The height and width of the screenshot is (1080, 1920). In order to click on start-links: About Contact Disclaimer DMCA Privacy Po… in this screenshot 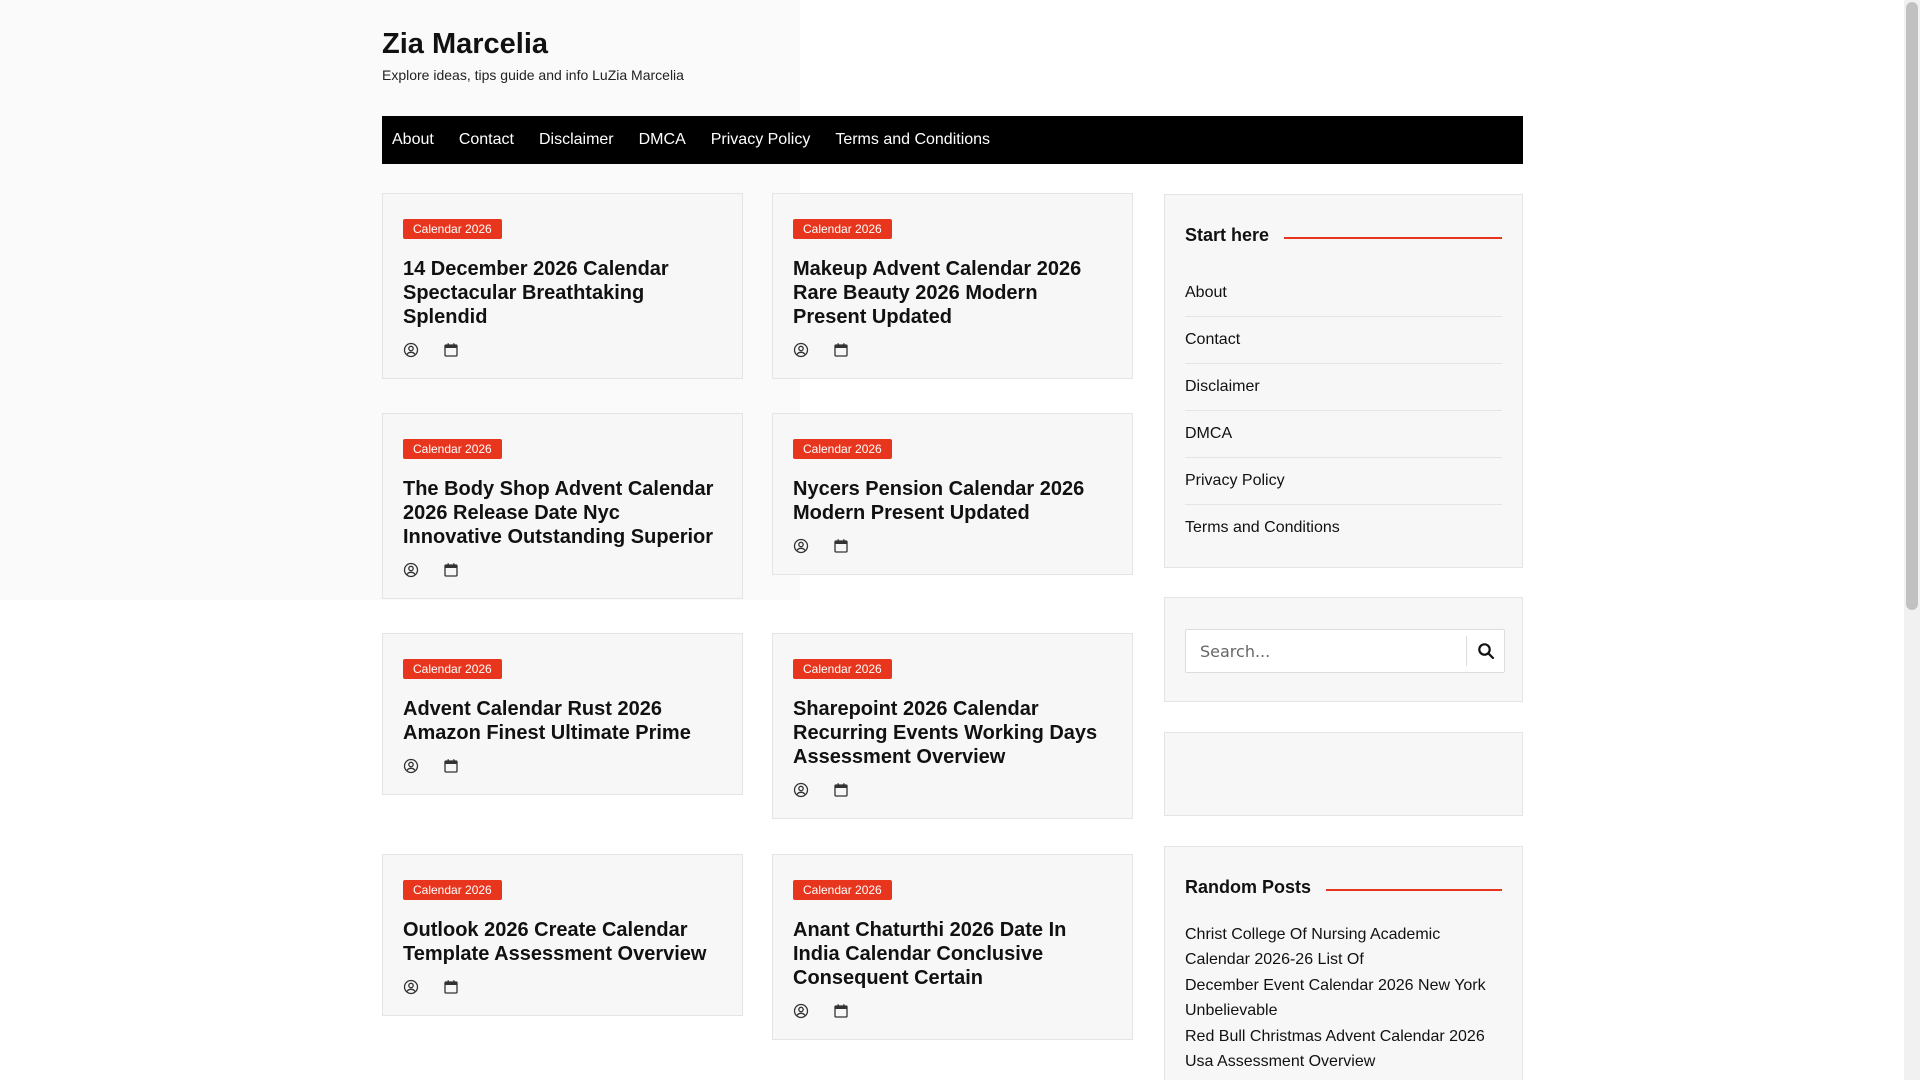, I will do `click(1343, 410)`.